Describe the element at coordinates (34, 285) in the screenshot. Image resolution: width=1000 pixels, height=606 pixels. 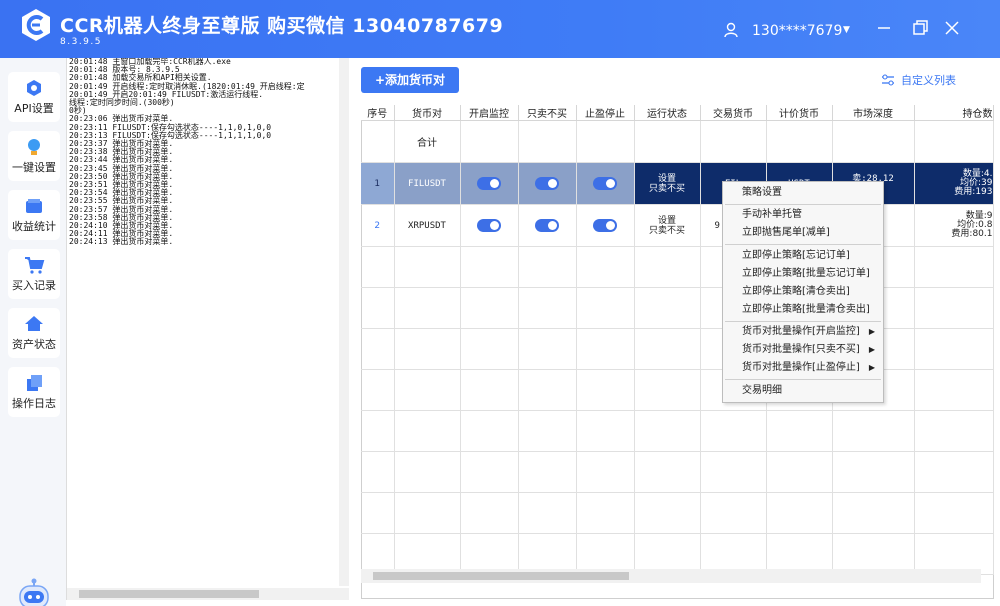
I see `sidebar-item-label: 买入记录` at that location.